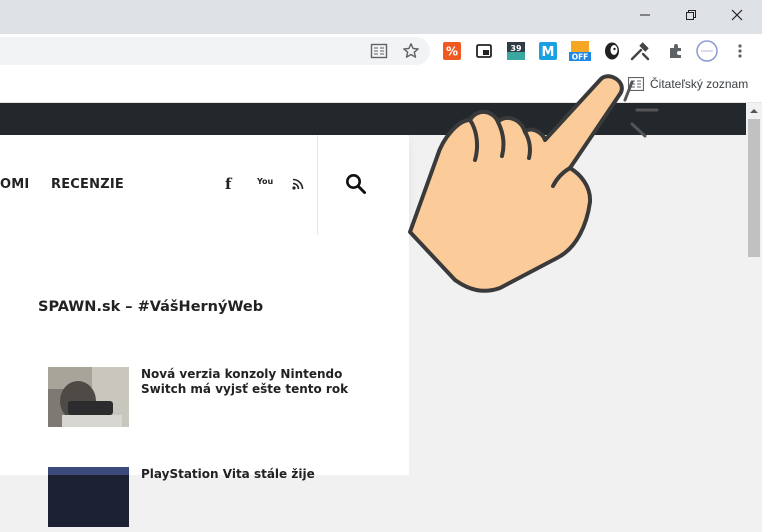 The width and height of the screenshot is (762, 532). I want to click on facebook-icon: f, so click(228, 184).